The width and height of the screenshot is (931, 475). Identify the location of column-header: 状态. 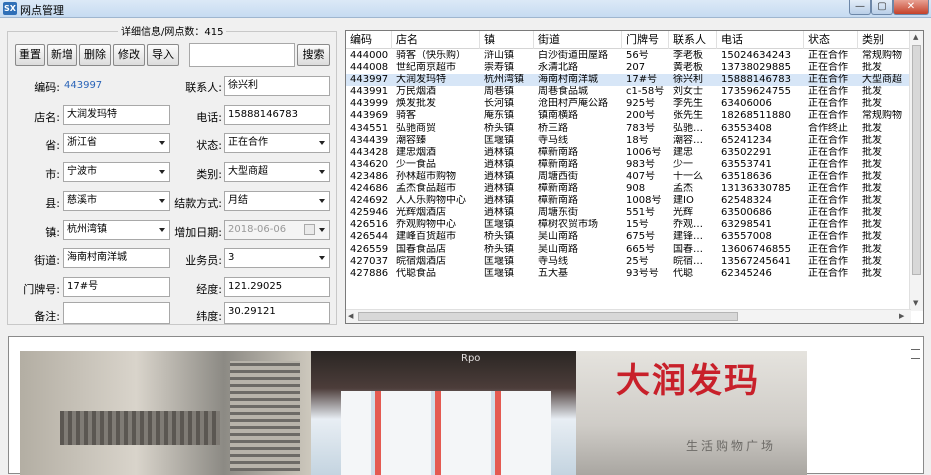
(831, 40).